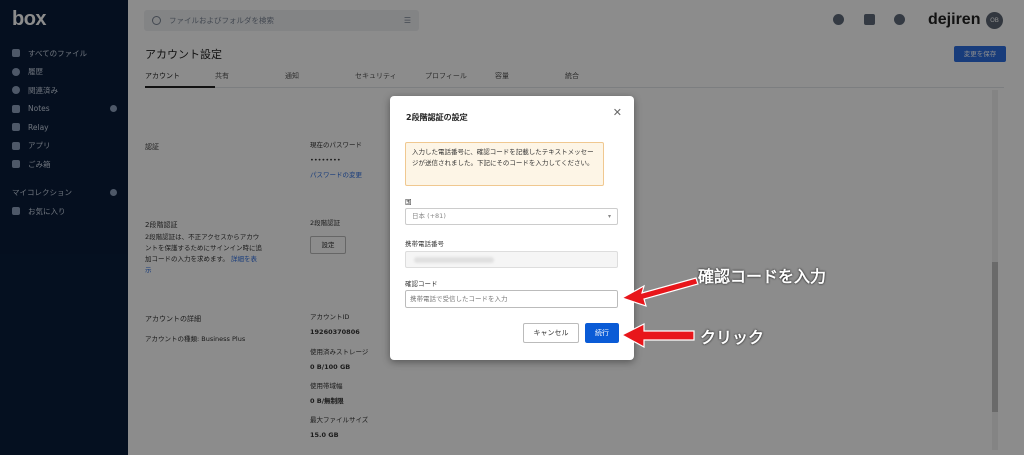 This screenshot has height=455, width=1024. What do you see at coordinates (408, 202) in the screenshot?
I see `country-label: 国` at bounding box center [408, 202].